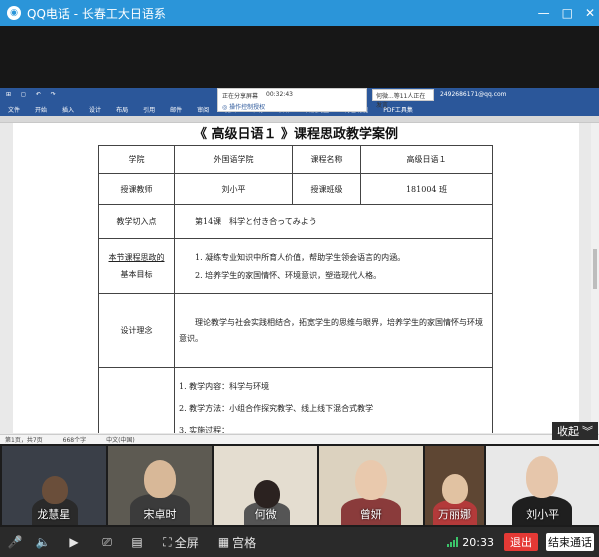  Describe the element at coordinates (453, 542) in the screenshot. I see `signal-icon` at that location.